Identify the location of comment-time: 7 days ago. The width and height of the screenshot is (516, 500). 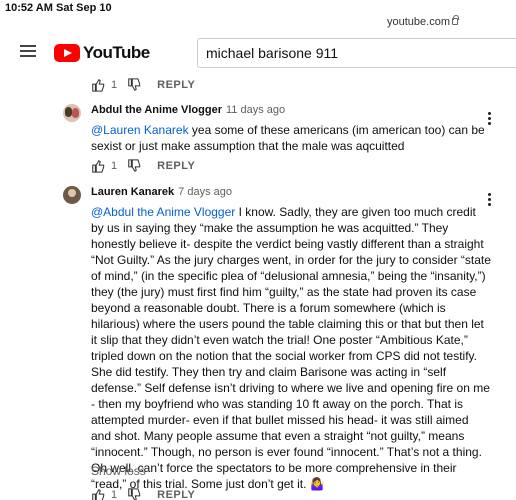
(205, 192).